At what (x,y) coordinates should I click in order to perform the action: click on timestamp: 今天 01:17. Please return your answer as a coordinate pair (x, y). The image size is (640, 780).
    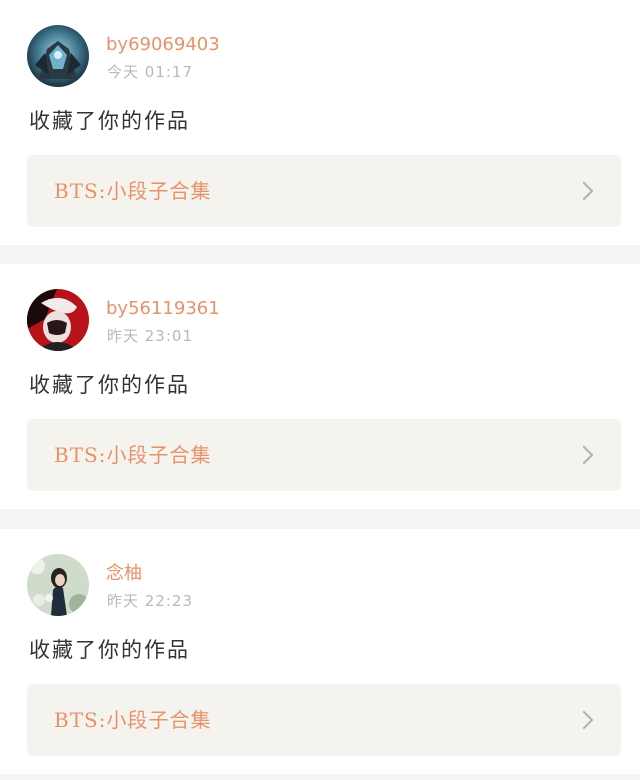
    Looking at the image, I should click on (150, 72).